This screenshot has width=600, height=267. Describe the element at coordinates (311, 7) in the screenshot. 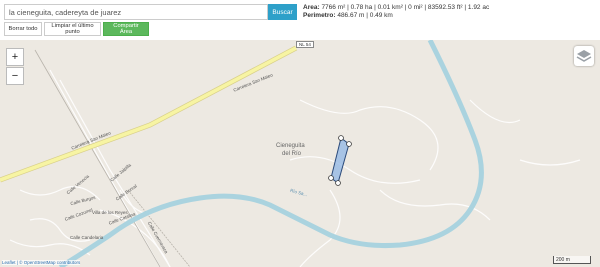

I see `area-label: Area:` at that location.